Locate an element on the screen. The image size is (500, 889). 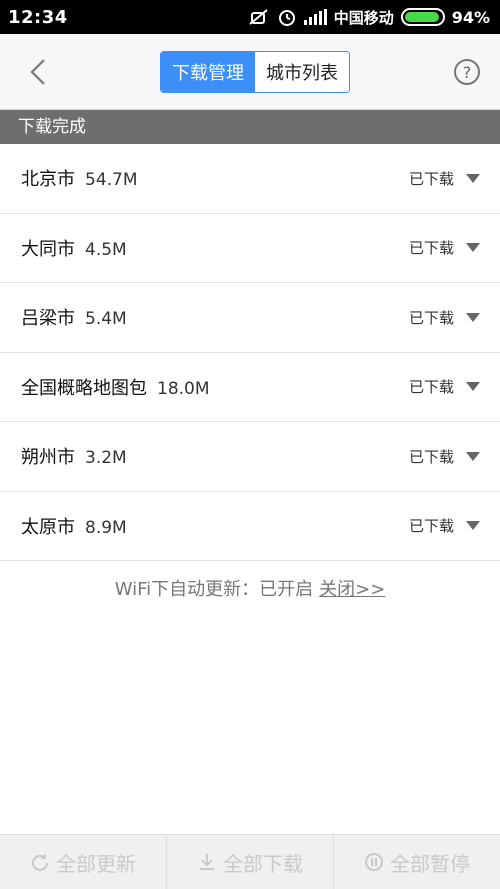
battery-icon is located at coordinates (422, 17).